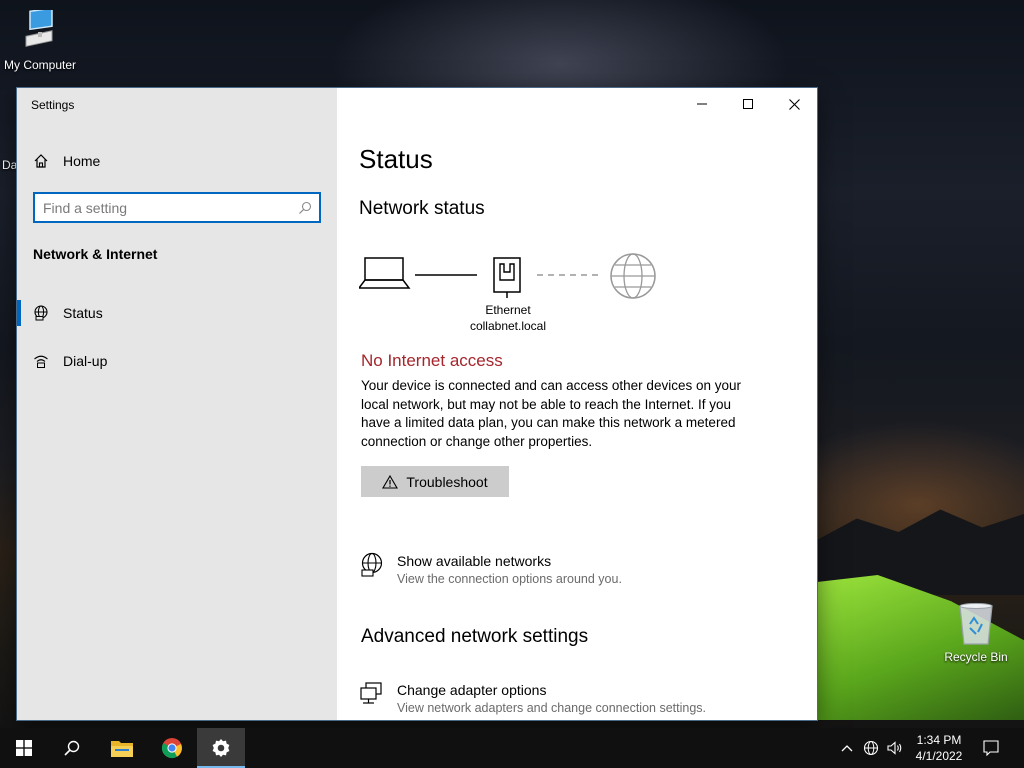 The image size is (1024, 768). I want to click on sidebar-item-label: Status, so click(83, 313).